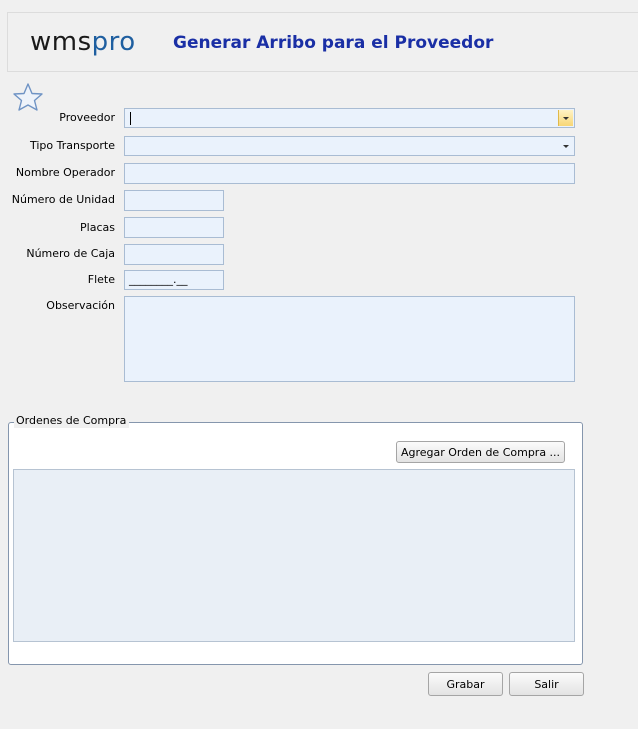  I want to click on flete-mask: ________.__, so click(158, 279).